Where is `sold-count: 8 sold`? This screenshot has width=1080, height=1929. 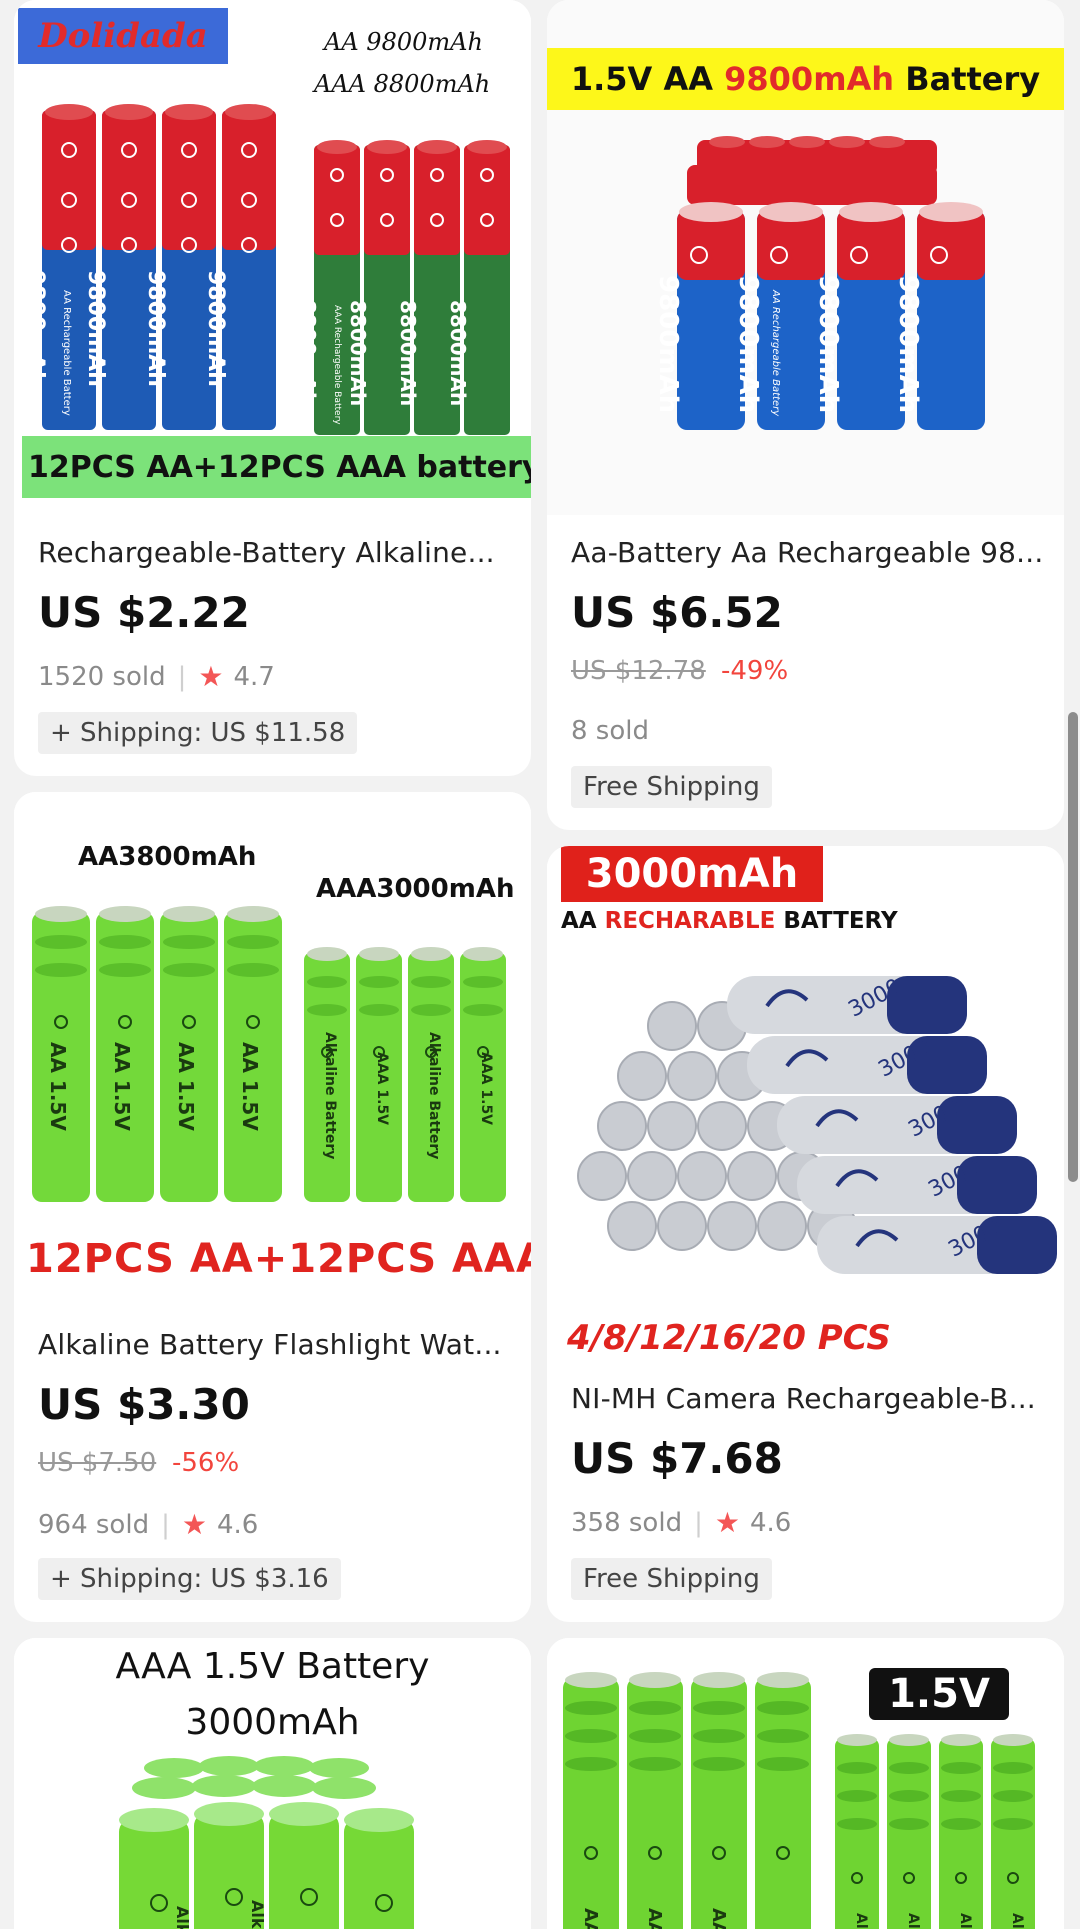 sold-count: 8 sold is located at coordinates (610, 731).